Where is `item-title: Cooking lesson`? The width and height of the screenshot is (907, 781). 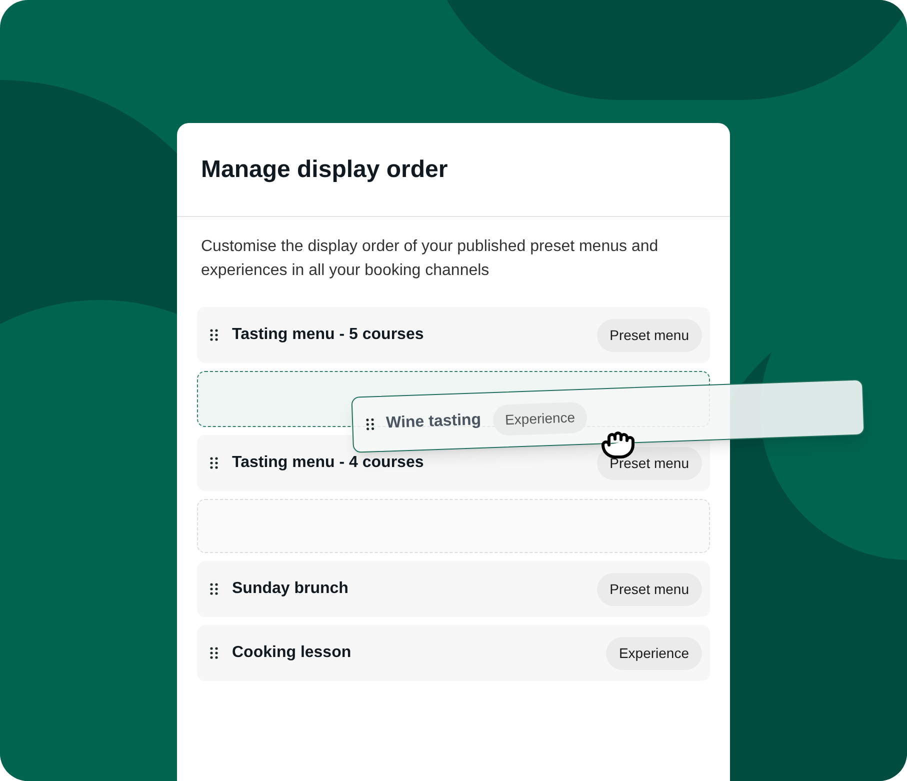 item-title: Cooking lesson is located at coordinates (292, 653).